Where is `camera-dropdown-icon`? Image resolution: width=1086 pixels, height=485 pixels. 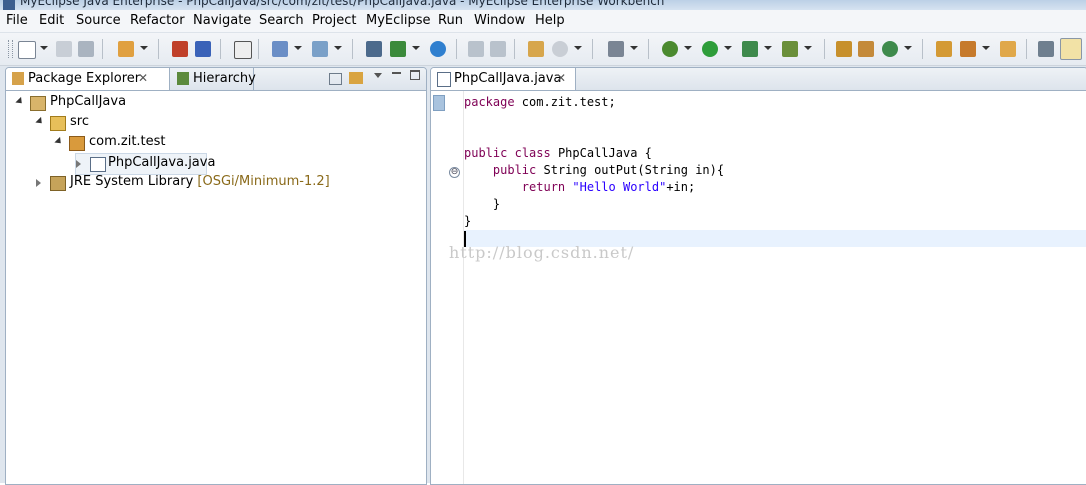 camera-dropdown-icon is located at coordinates (634, 48).